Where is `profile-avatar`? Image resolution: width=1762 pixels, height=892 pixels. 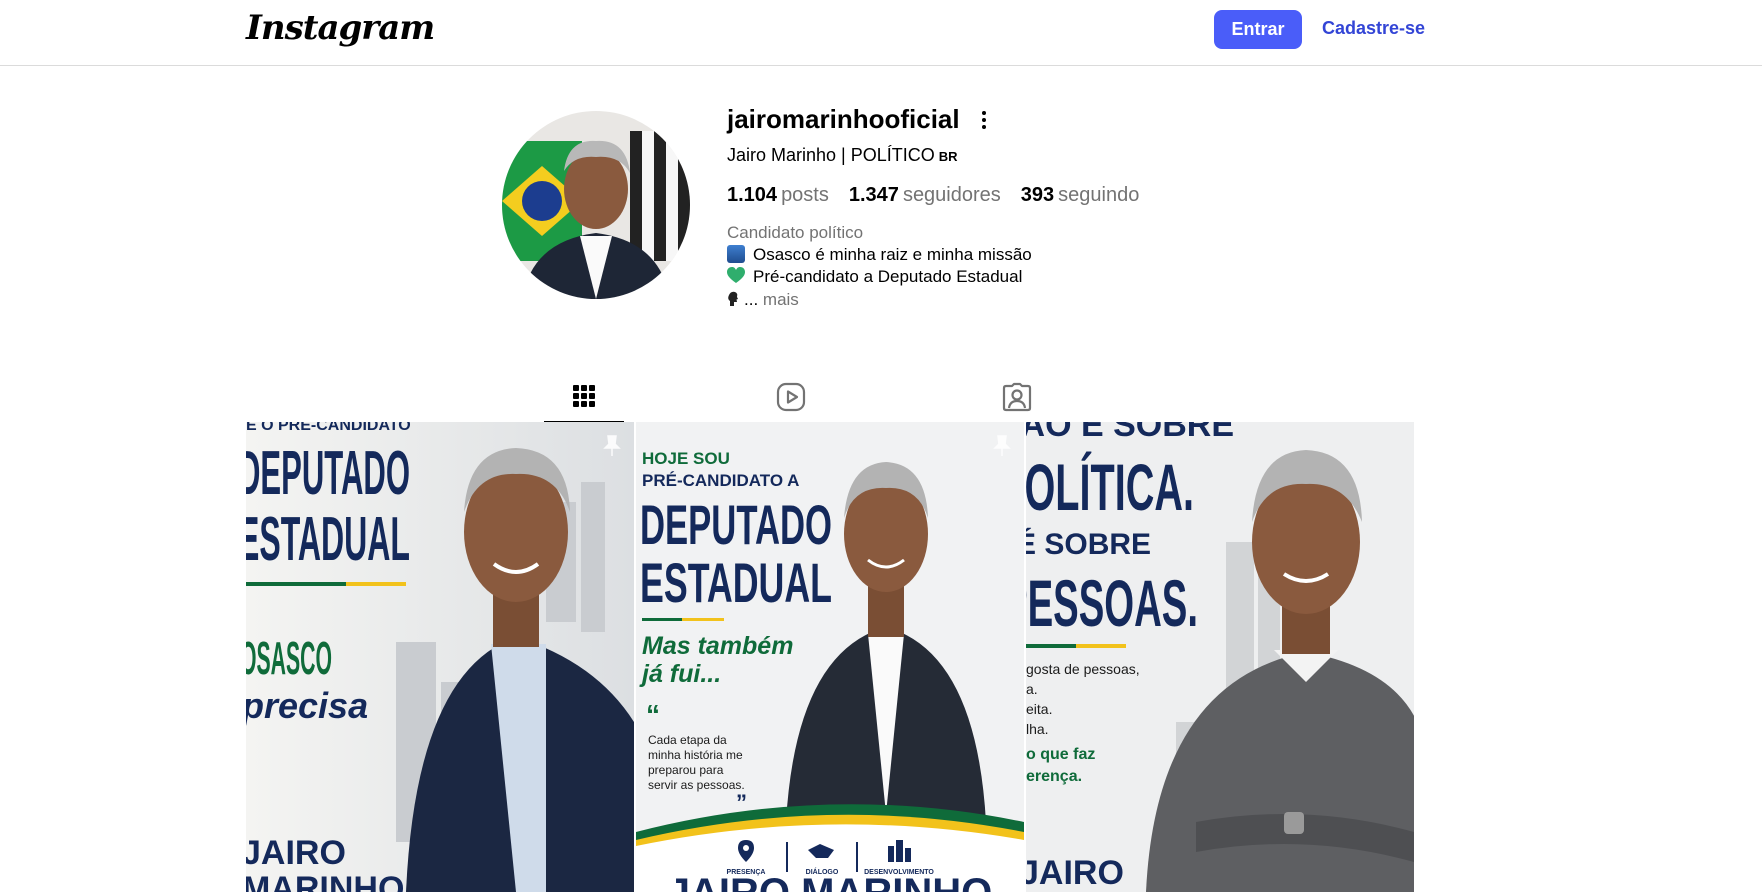
profile-avatar is located at coordinates (596, 205).